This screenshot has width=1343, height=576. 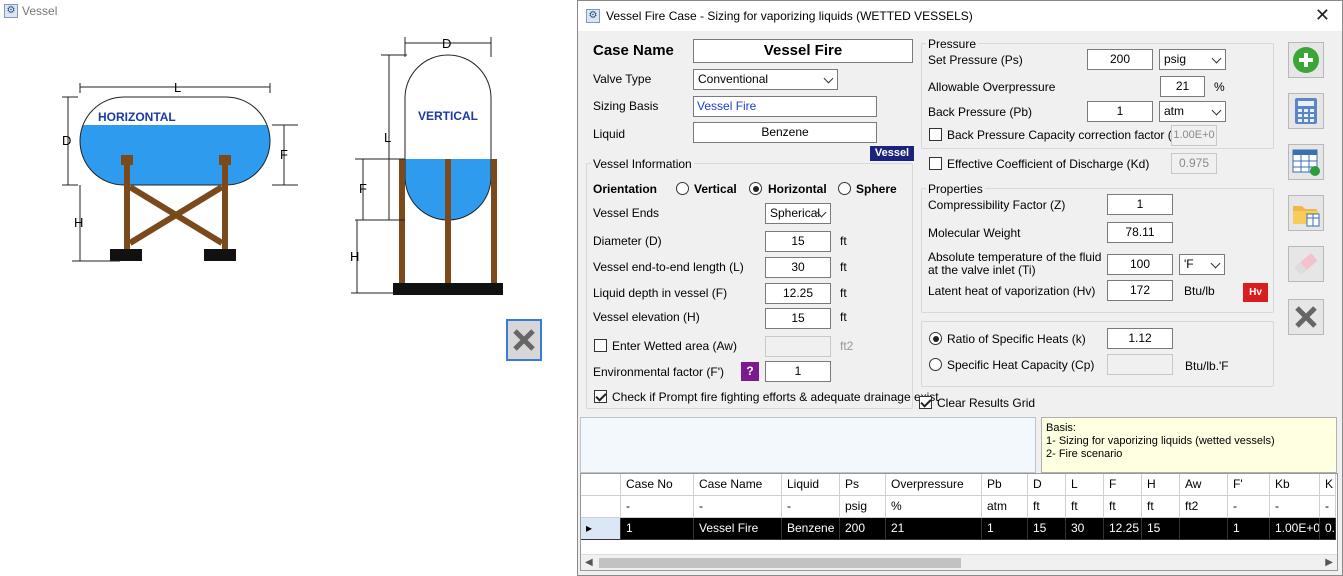 I want to click on grid-header-cell: Aw, so click(x=1204, y=485).